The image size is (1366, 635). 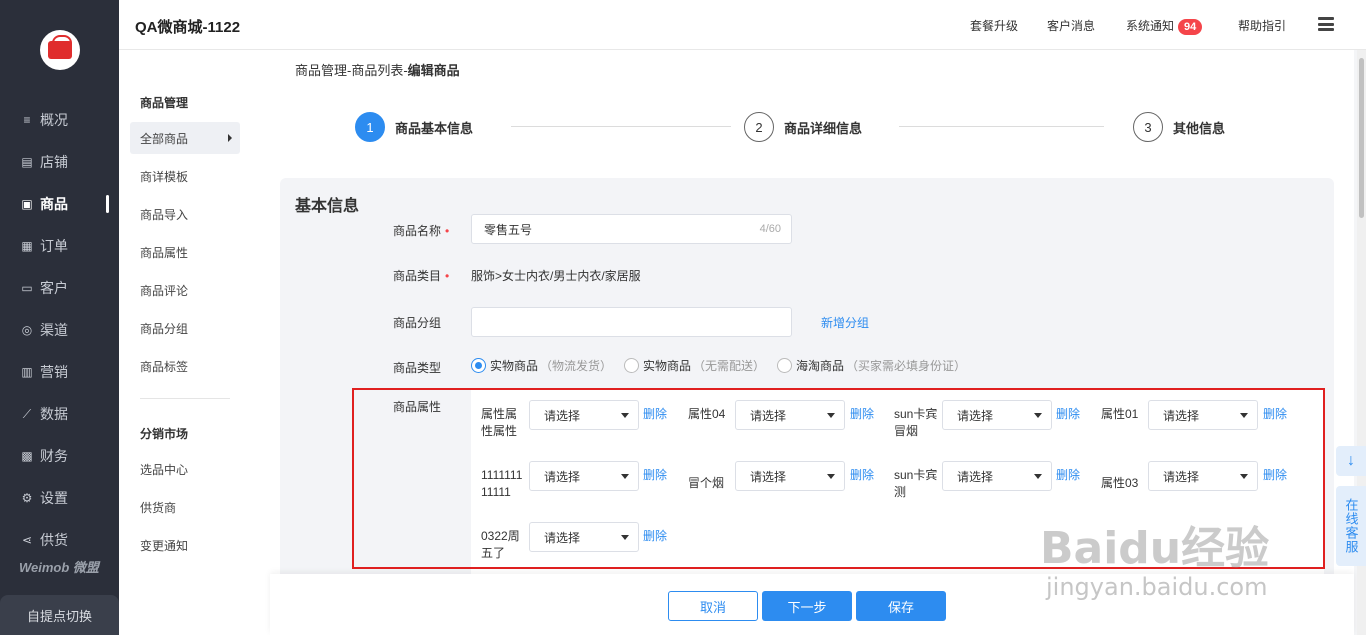 What do you see at coordinates (60, 50) in the screenshot?
I see `store-logo` at bounding box center [60, 50].